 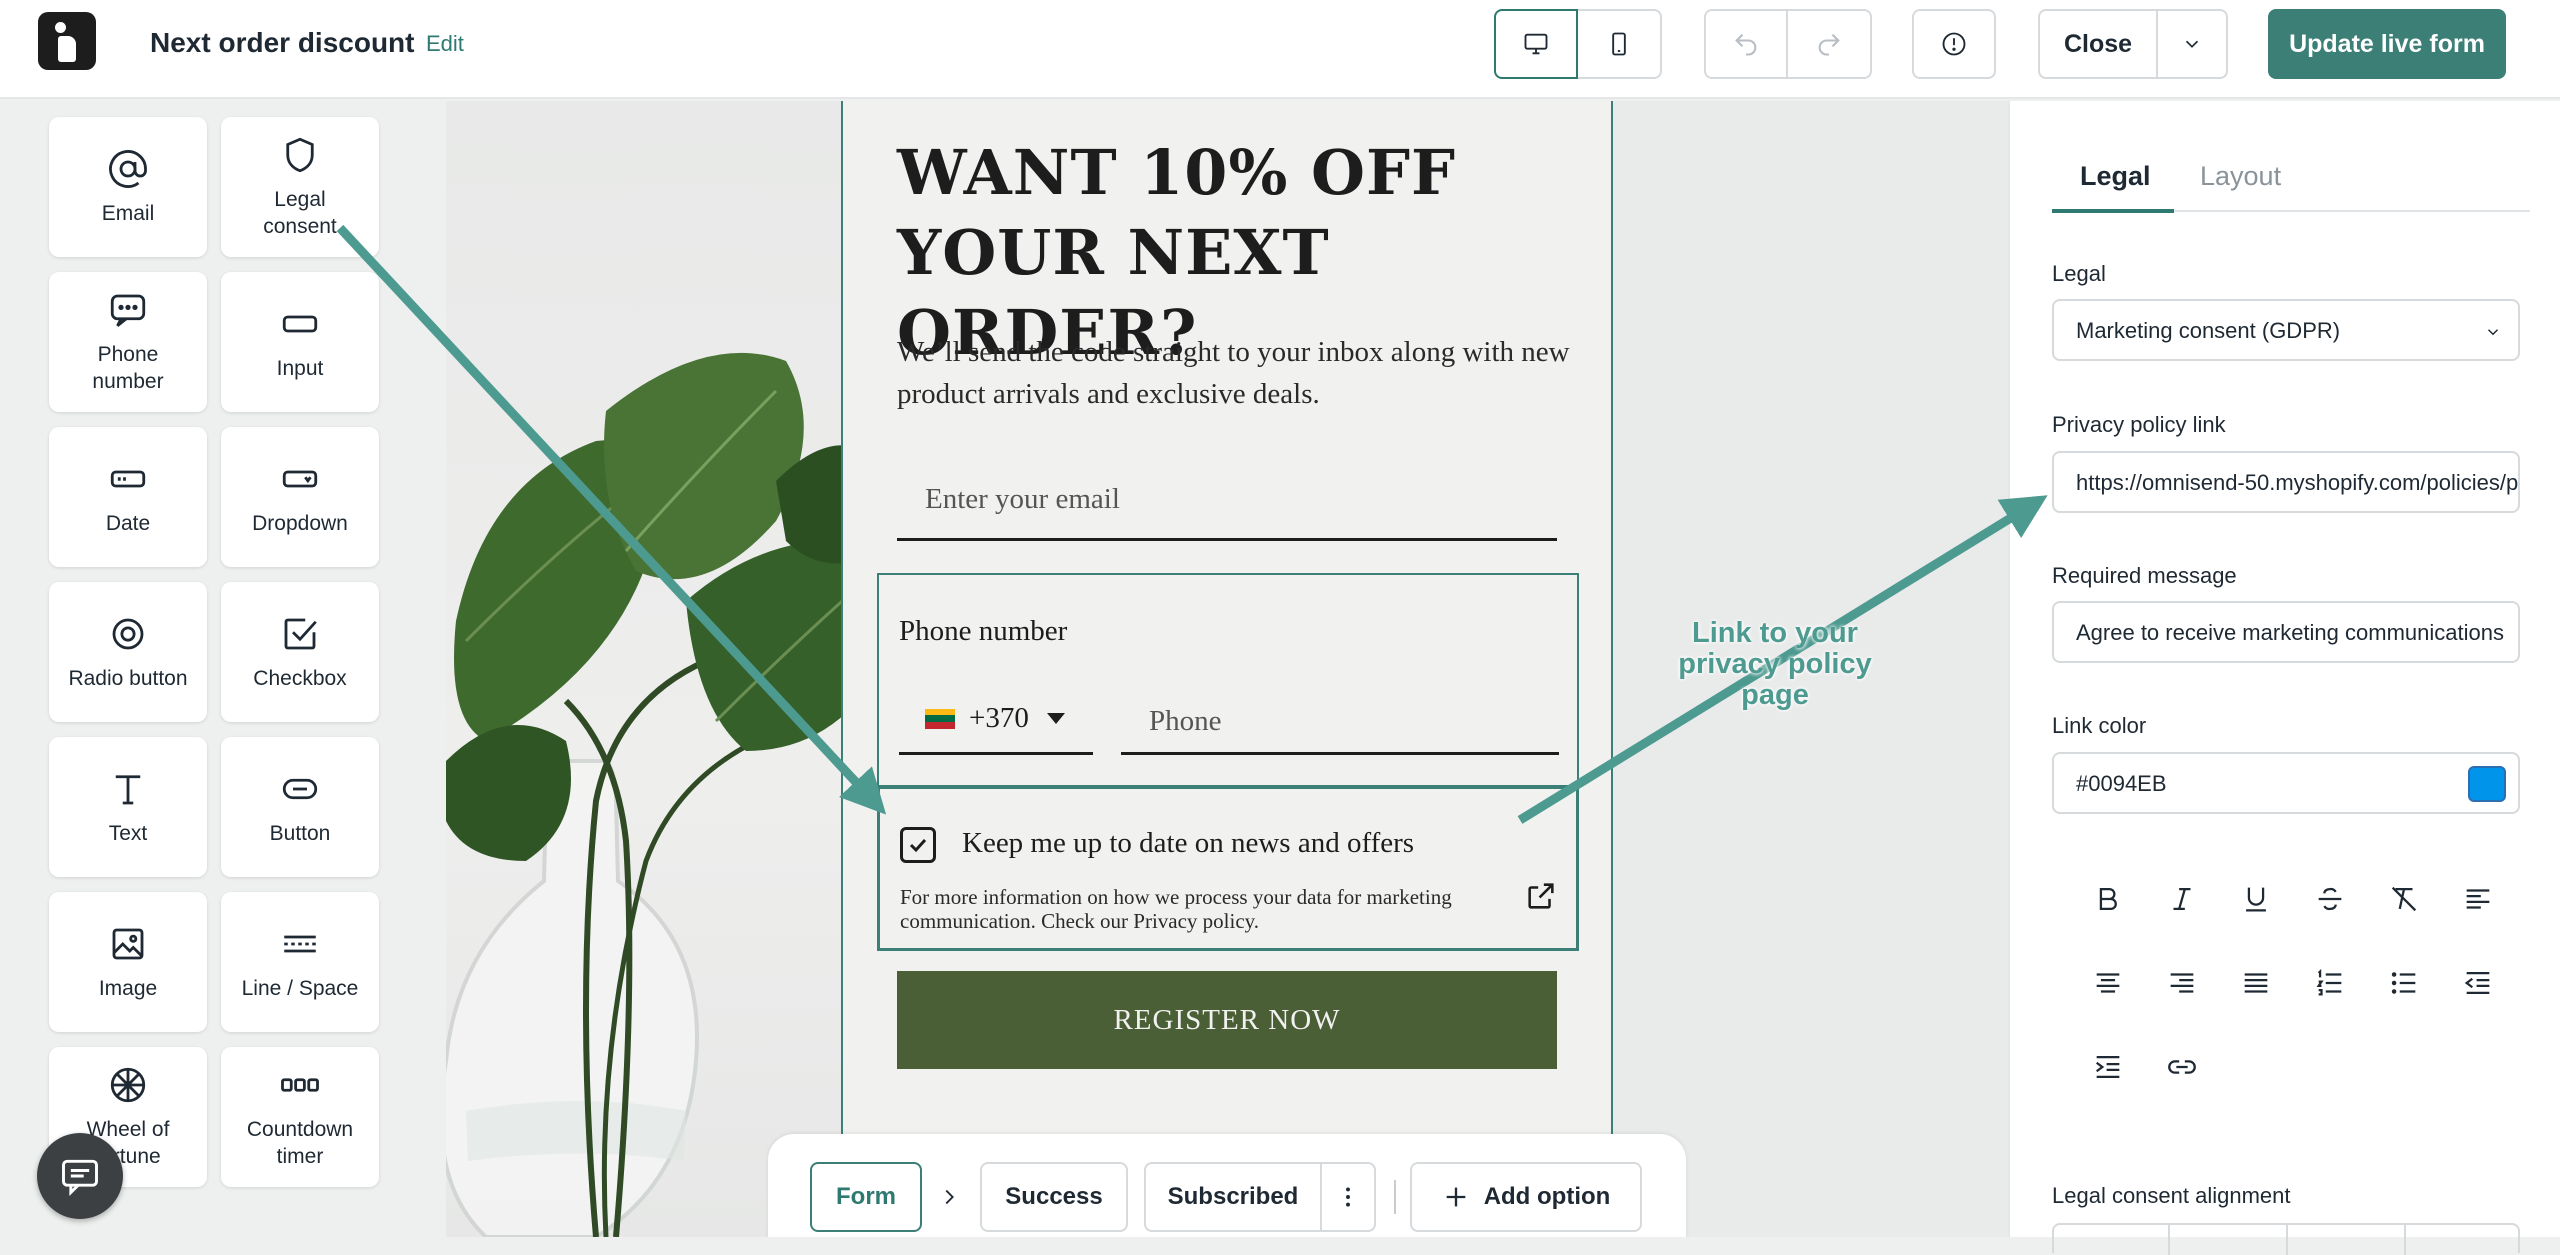 What do you see at coordinates (128, 988) in the screenshot?
I see `palette-item-label: Image` at bounding box center [128, 988].